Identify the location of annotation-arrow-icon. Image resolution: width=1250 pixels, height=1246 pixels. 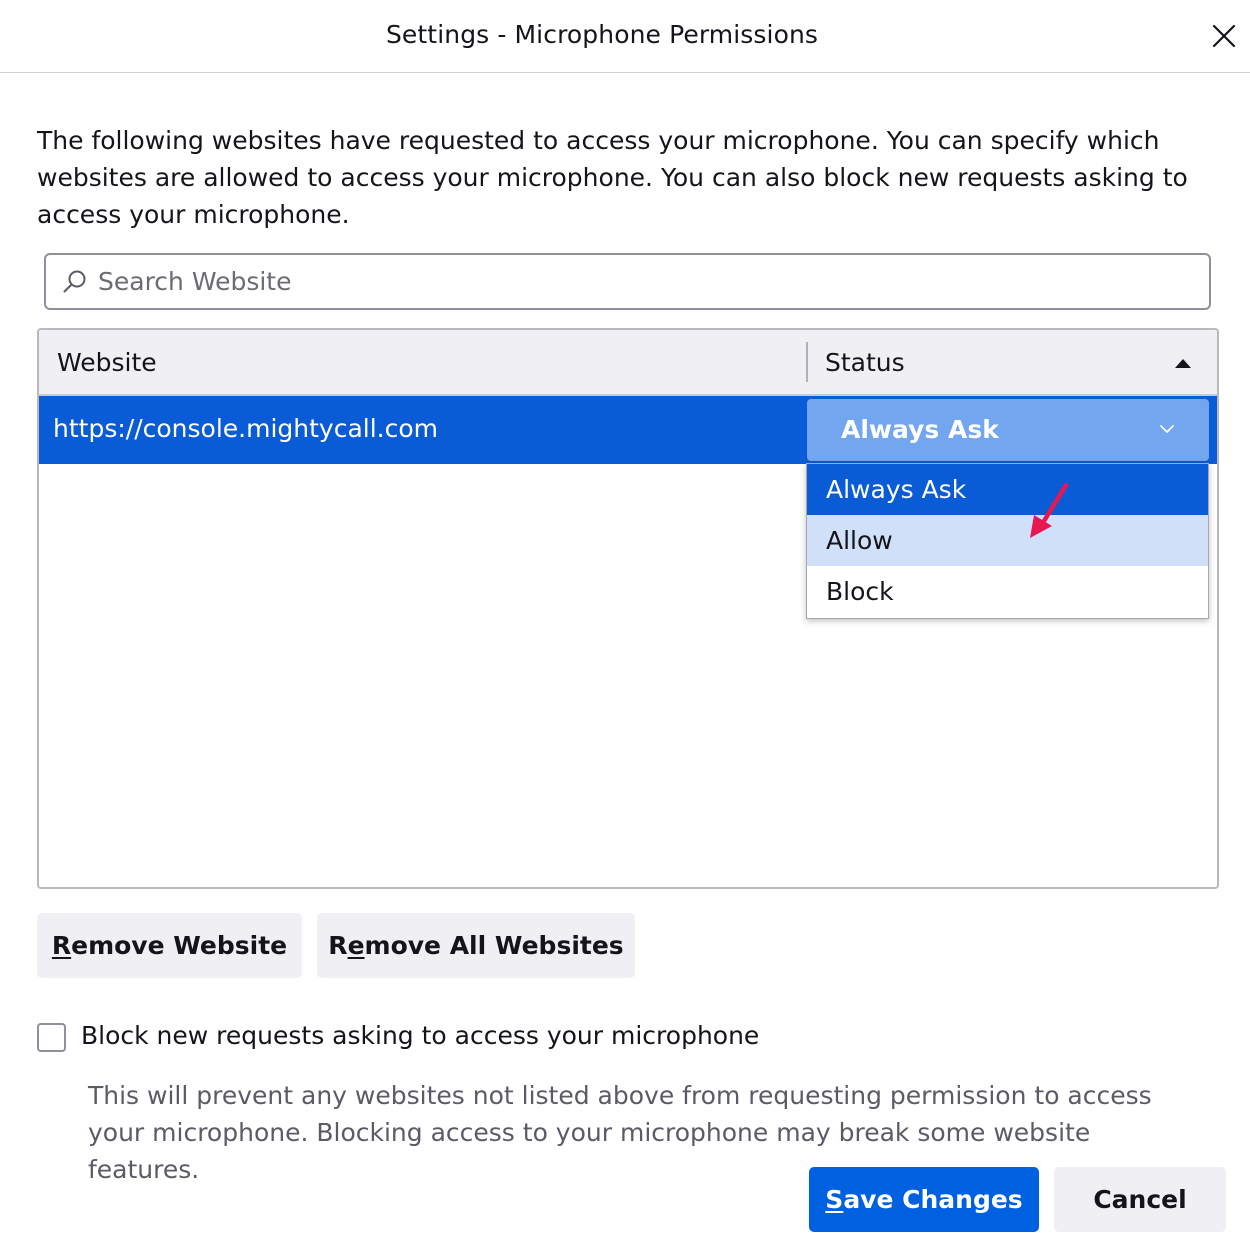
(1049, 510).